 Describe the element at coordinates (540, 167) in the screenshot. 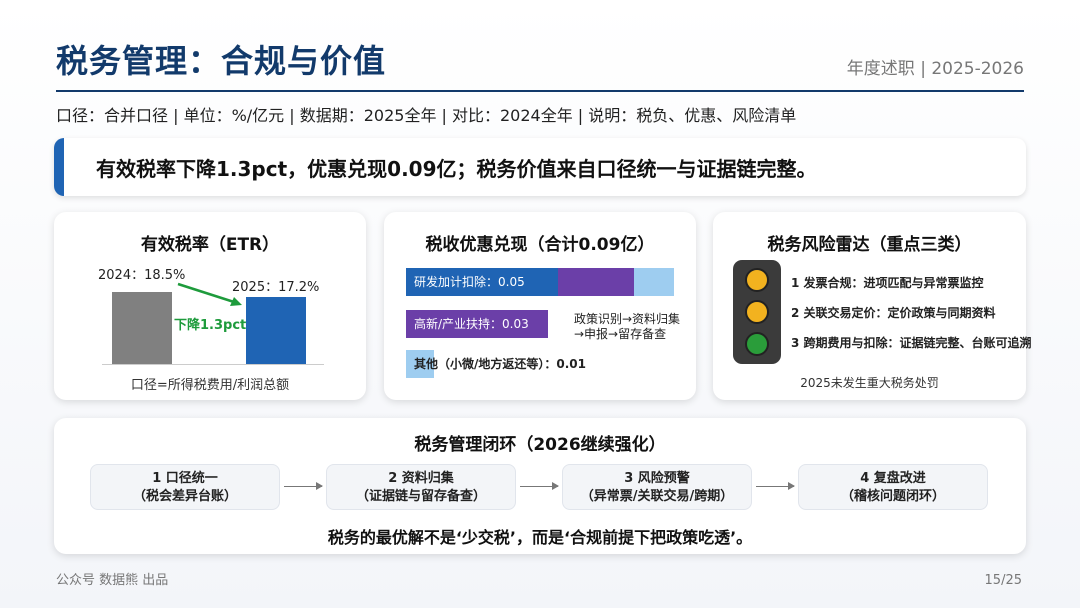

I see `key-message: 有效税率下降1.3pct，优惠兑现0.09亿；税务价值来自口径统一与证据链完整。` at that location.